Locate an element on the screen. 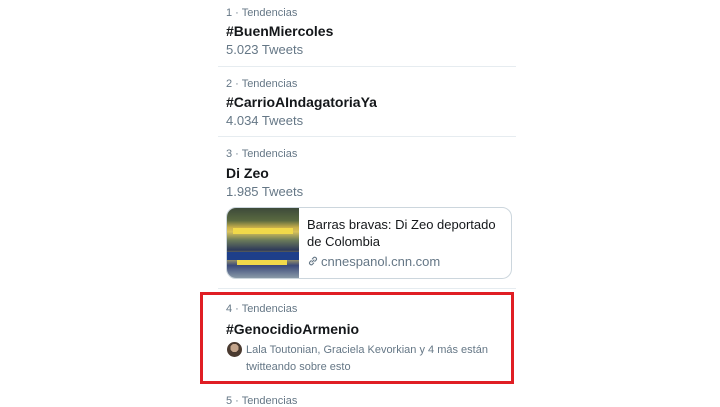 Image resolution: width=720 pixels, height=407 pixels. trend-meta: 2 · Tendencias is located at coordinates (262, 84).